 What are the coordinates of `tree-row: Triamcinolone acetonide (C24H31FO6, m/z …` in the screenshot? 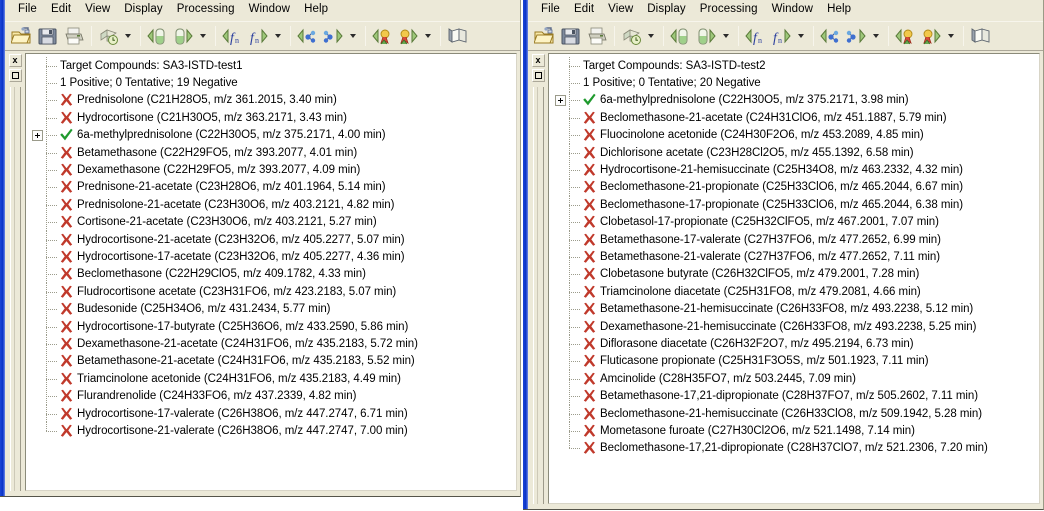 It's located at (271, 379).